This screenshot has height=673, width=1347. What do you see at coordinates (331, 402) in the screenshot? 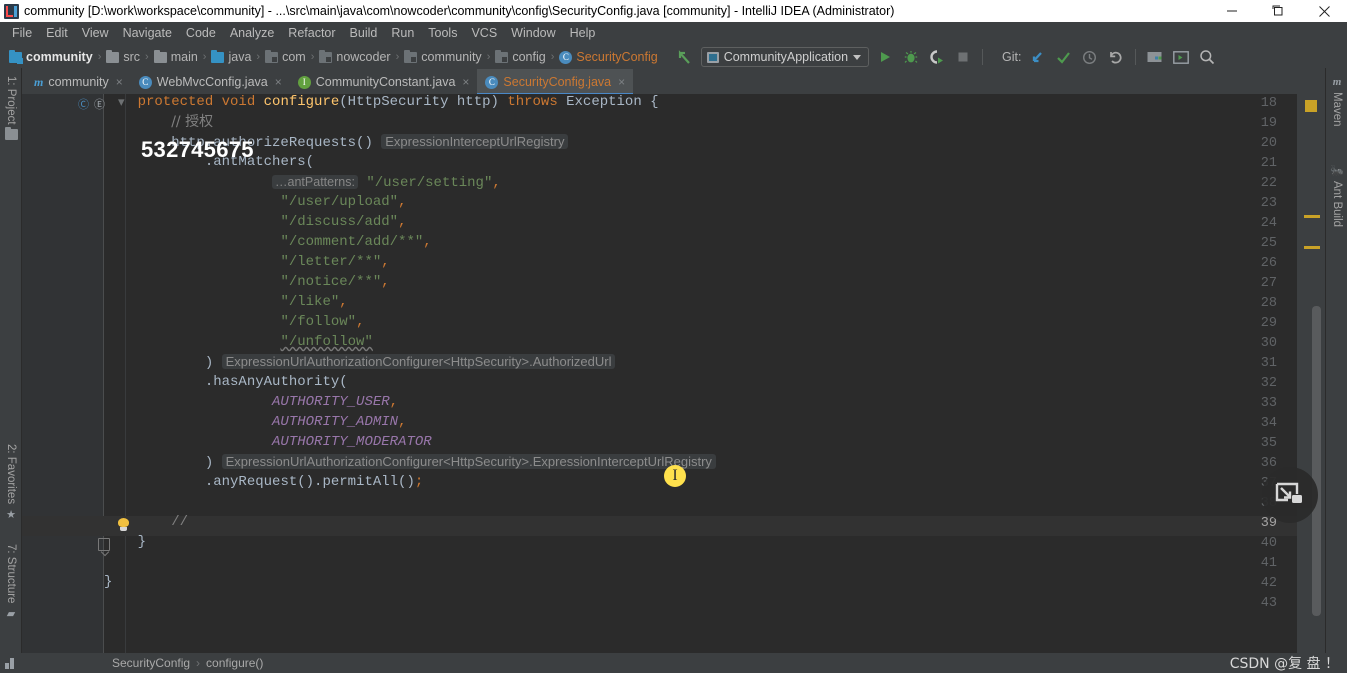
I see `constant-ref: AUTHORITY_USER` at bounding box center [331, 402].